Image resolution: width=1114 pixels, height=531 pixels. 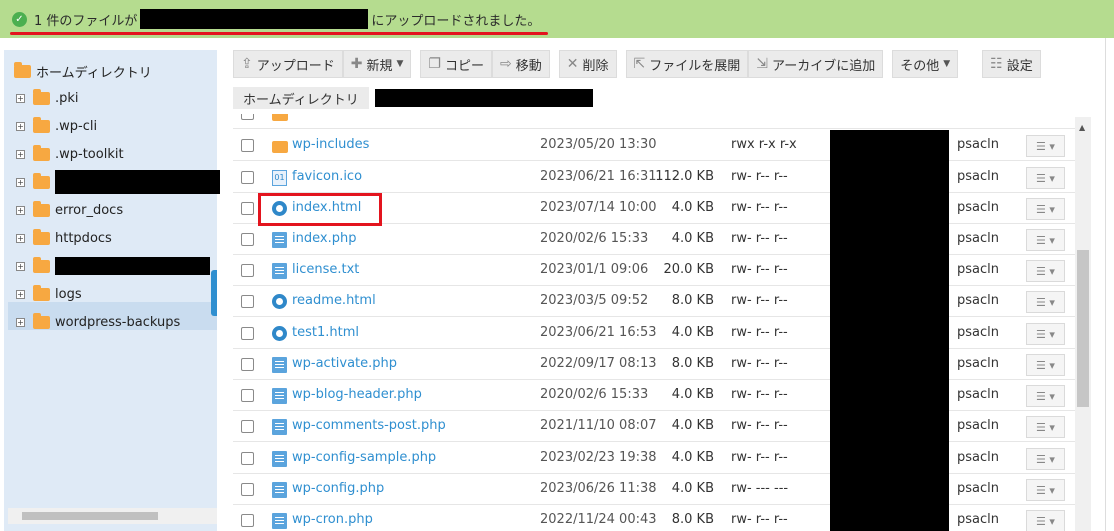 I want to click on extract-button: ⇱ ファイルを展開, so click(x=687, y=64).